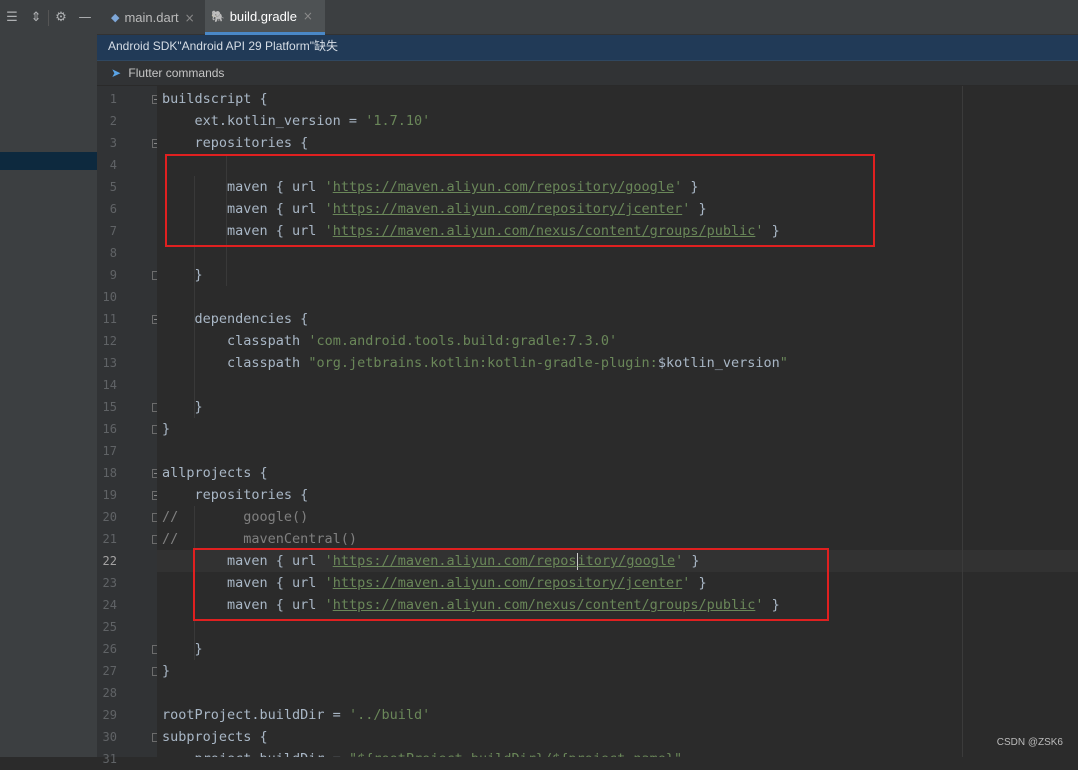 The image size is (1078, 770). Describe the element at coordinates (1029, 742) in the screenshot. I see `watermark: CSDN @ZSK6` at that location.